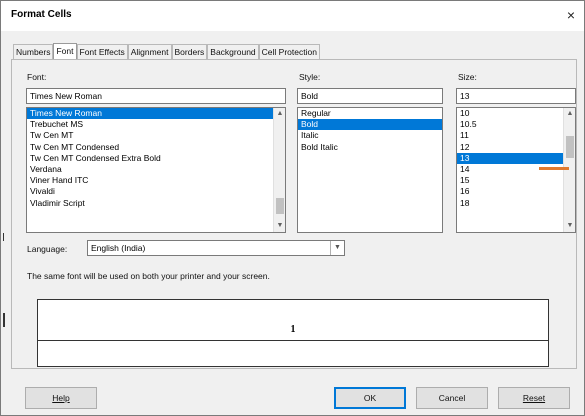 The width and height of the screenshot is (585, 416). I want to click on size-list: 10 10.5 11 12 13 14 15 16 18 ▲ ▼, so click(516, 170).